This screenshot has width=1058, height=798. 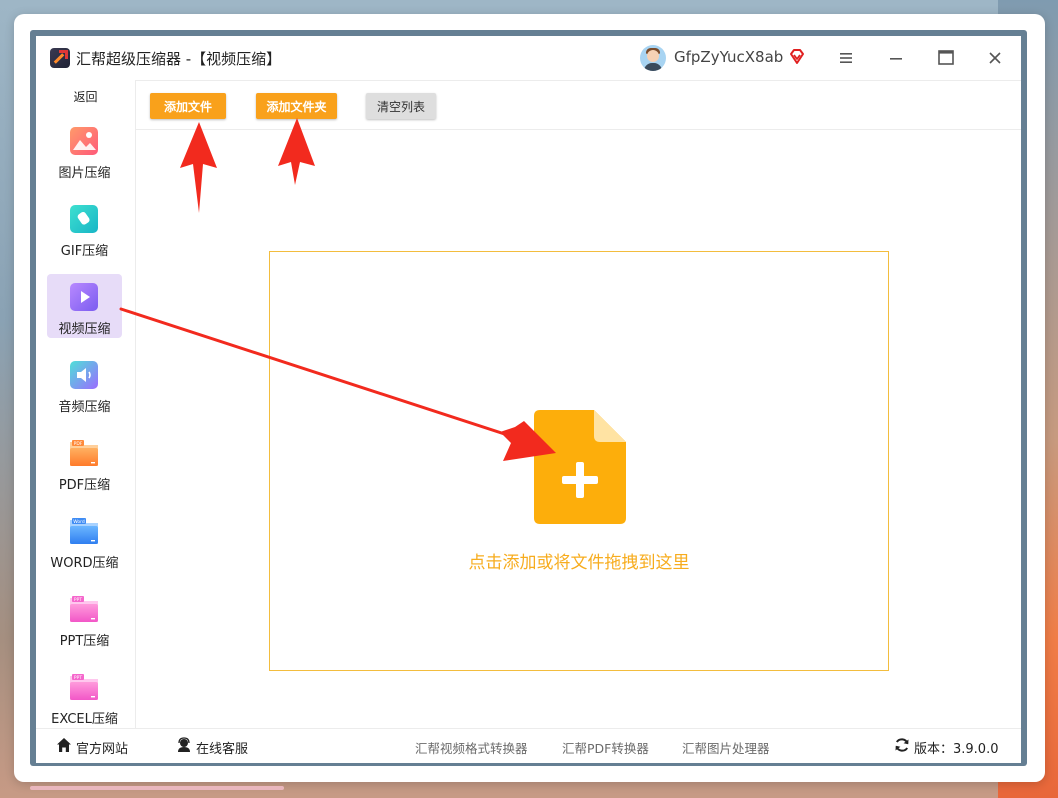 I want to click on username: GfpZyYucX8ab, so click(x=728, y=57).